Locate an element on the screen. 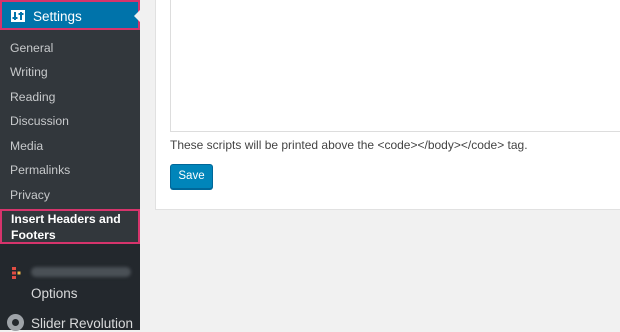 Image resolution: width=620 pixels, height=332 pixels. sidebar-item-label: Settings is located at coordinates (57, 16).